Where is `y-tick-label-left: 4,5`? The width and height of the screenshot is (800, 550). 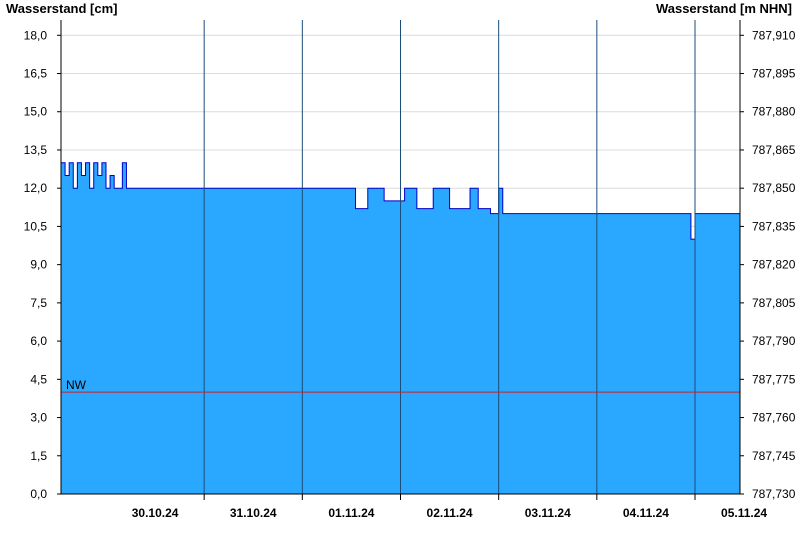
y-tick-label-left: 4,5 is located at coordinates (38, 379).